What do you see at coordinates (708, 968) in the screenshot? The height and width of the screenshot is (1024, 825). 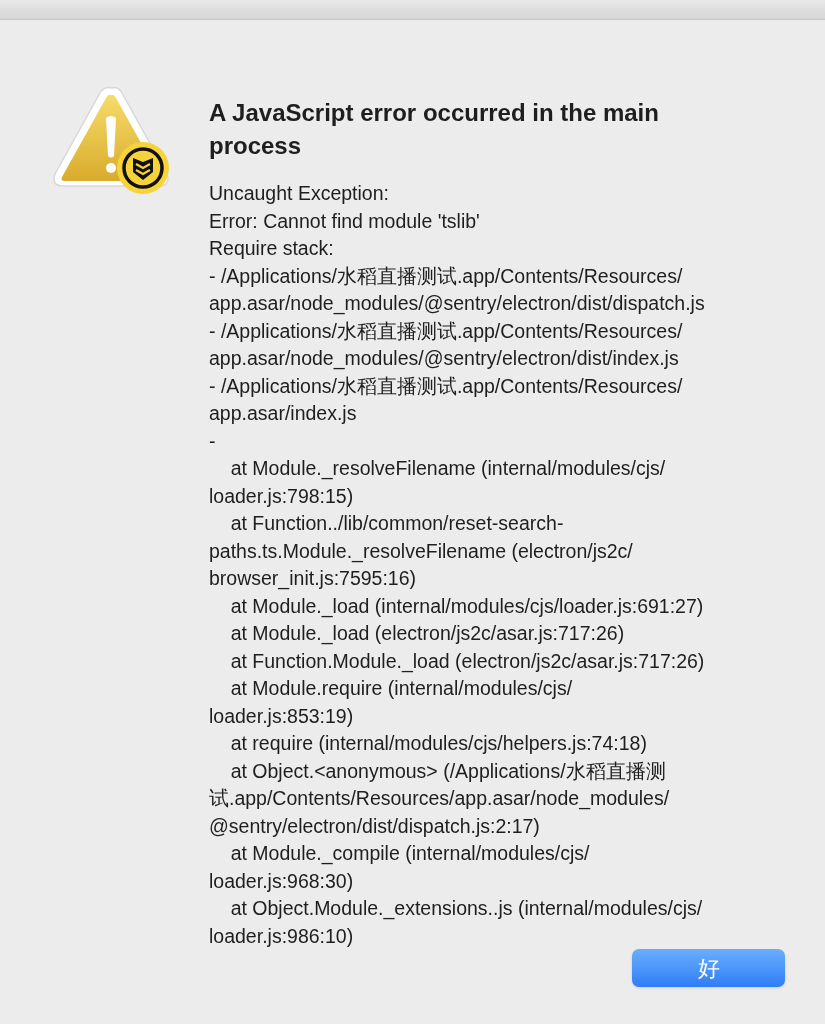 I see `ok-button: 好` at bounding box center [708, 968].